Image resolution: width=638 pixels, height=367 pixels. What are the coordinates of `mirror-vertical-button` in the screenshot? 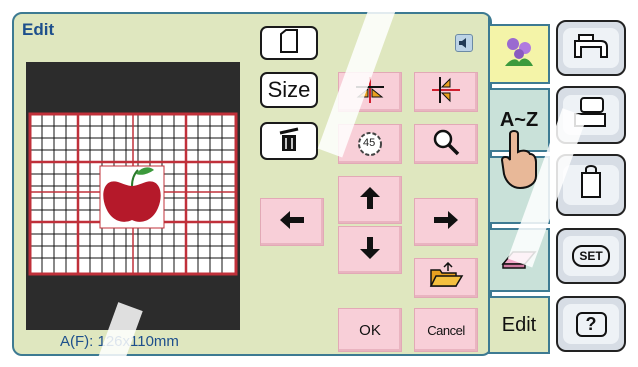 It's located at (370, 92).